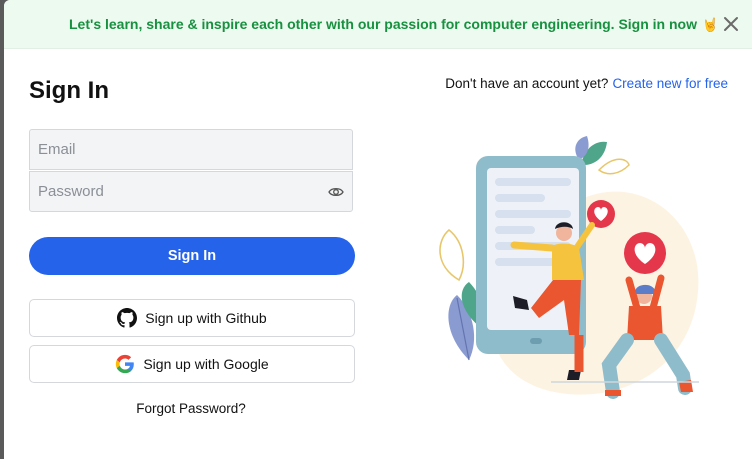  I want to click on google-signup-button: Sign up with Google, so click(192, 364).